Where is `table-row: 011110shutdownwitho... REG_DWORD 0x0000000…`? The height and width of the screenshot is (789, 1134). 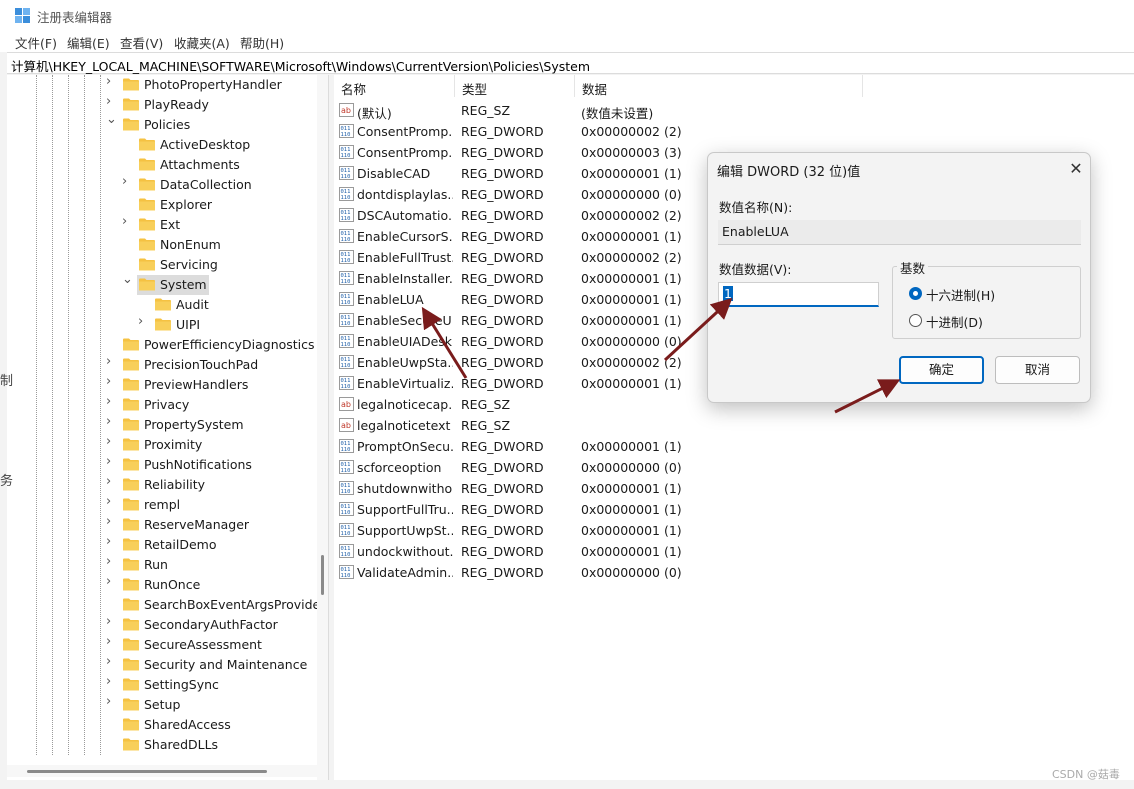 table-row: 011110shutdownwitho... REG_DWORD 0x0000000… is located at coordinates (734, 488).